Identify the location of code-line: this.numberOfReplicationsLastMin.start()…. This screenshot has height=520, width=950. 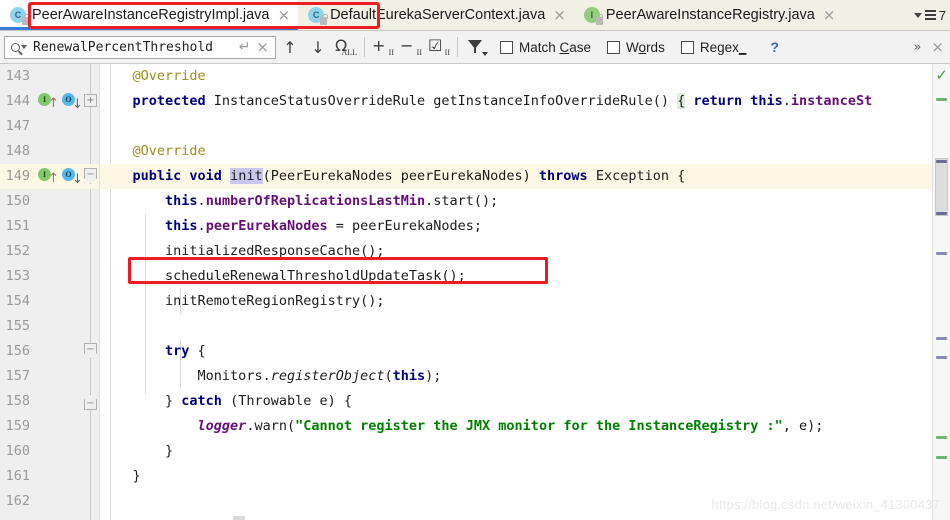
(525, 201).